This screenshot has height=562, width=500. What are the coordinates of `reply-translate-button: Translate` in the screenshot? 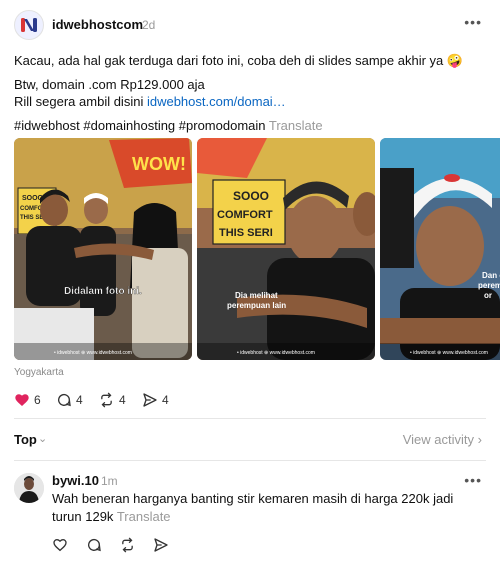 It's located at (144, 516).